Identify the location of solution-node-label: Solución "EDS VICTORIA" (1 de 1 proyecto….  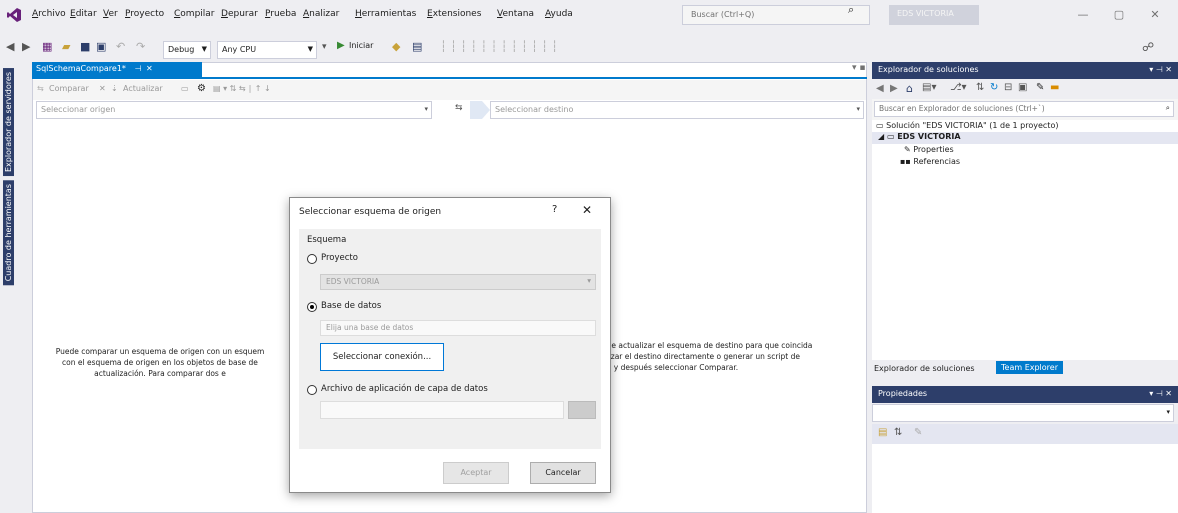
(972, 125).